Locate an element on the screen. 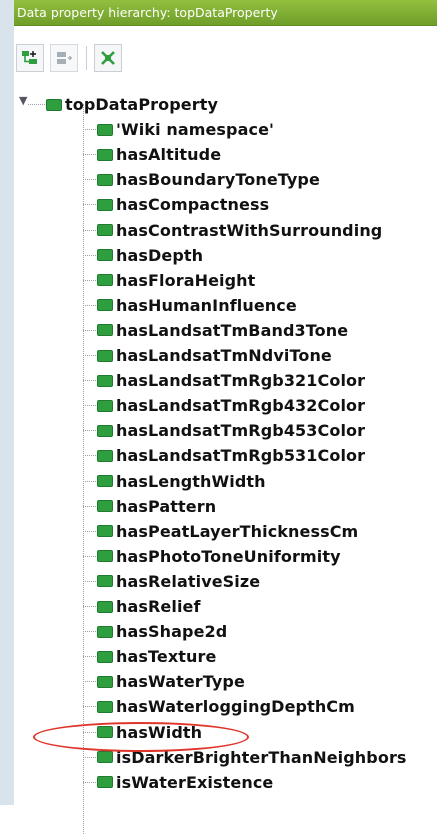 The height and width of the screenshot is (834, 437). tree-node: hasLandsatTmRgb531Color is located at coordinates (225, 455).